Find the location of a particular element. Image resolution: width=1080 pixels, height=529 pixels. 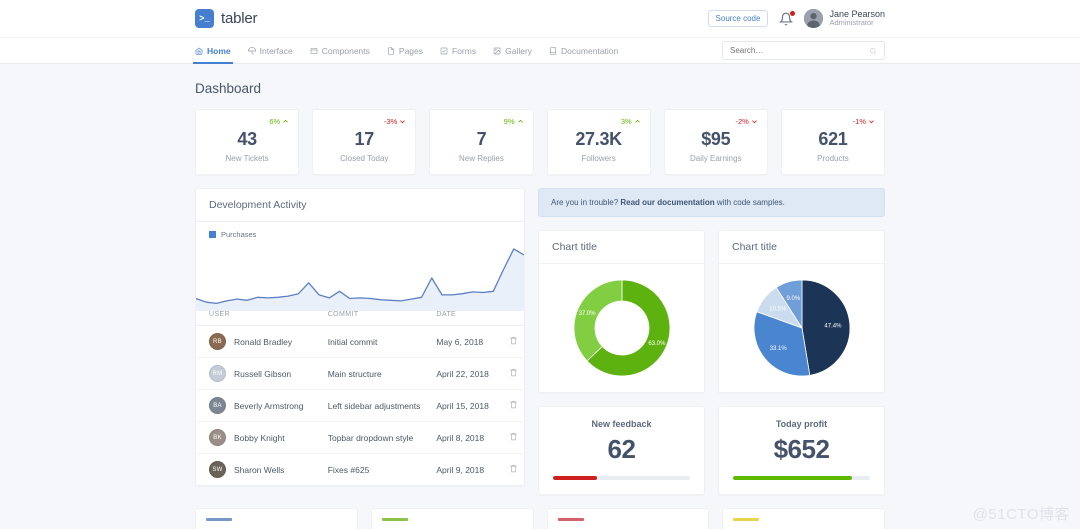

nav-item-home: Home is located at coordinates (213, 51).